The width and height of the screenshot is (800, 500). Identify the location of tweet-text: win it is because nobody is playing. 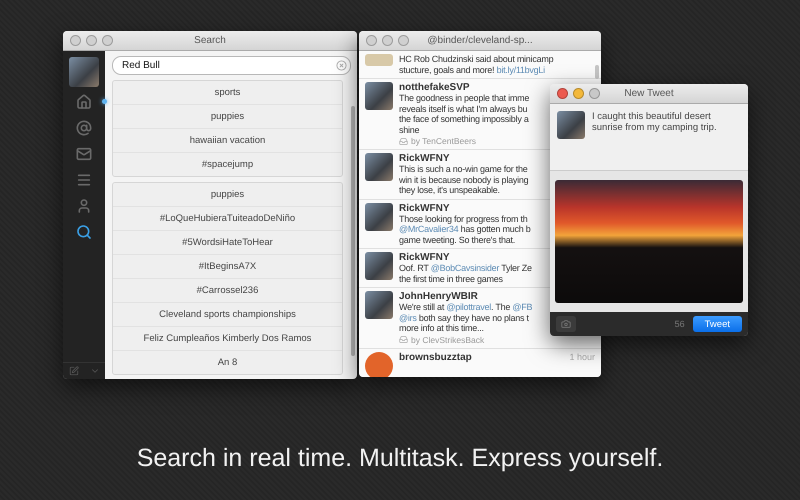
(463, 179).